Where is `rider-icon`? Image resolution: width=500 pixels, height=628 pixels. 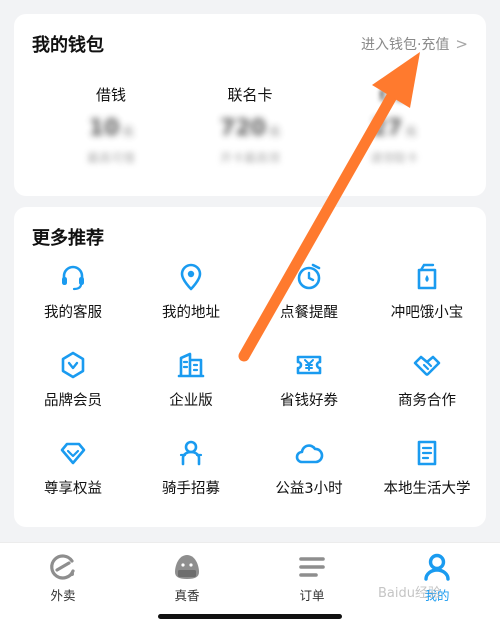
rider-icon is located at coordinates (191, 453).